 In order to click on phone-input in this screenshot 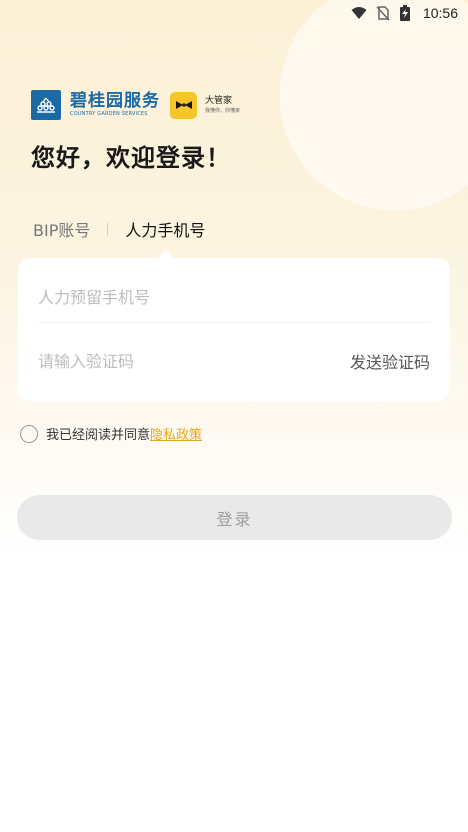, I will do `click(168, 297)`.